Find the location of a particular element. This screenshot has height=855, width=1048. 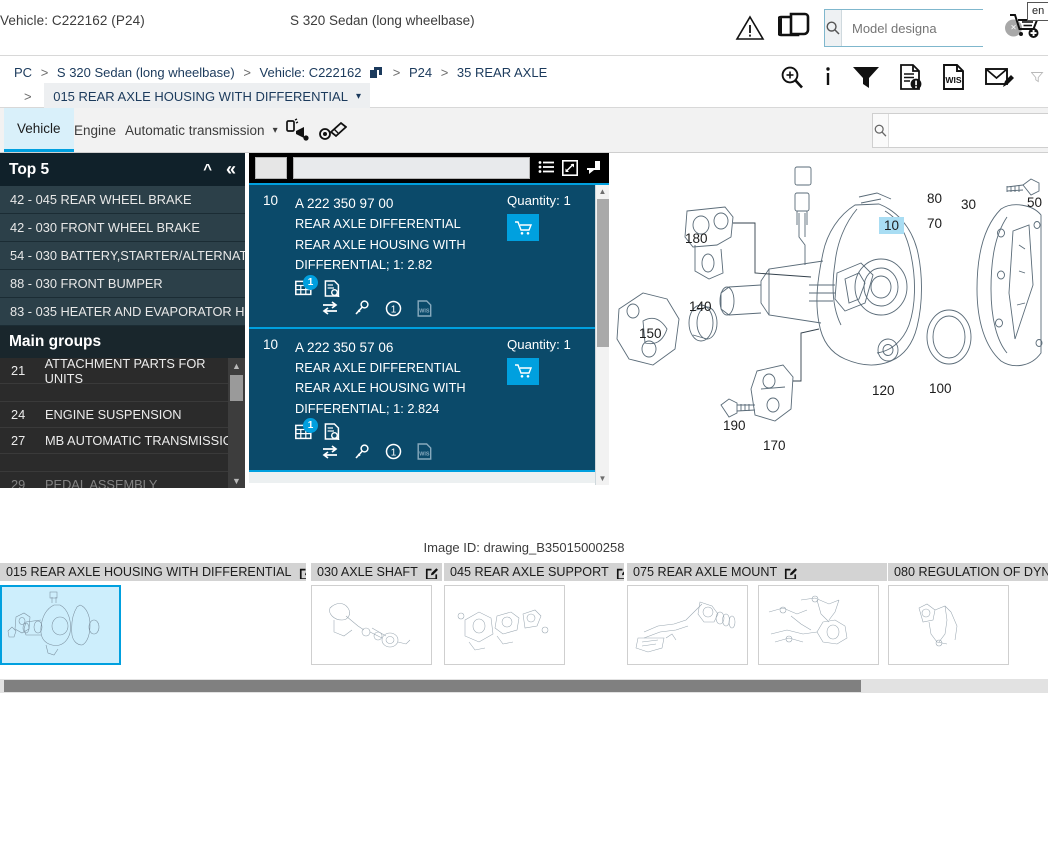

main-group-item-29: 29 PEDAL ASSEMBLY is located at coordinates (122, 480).